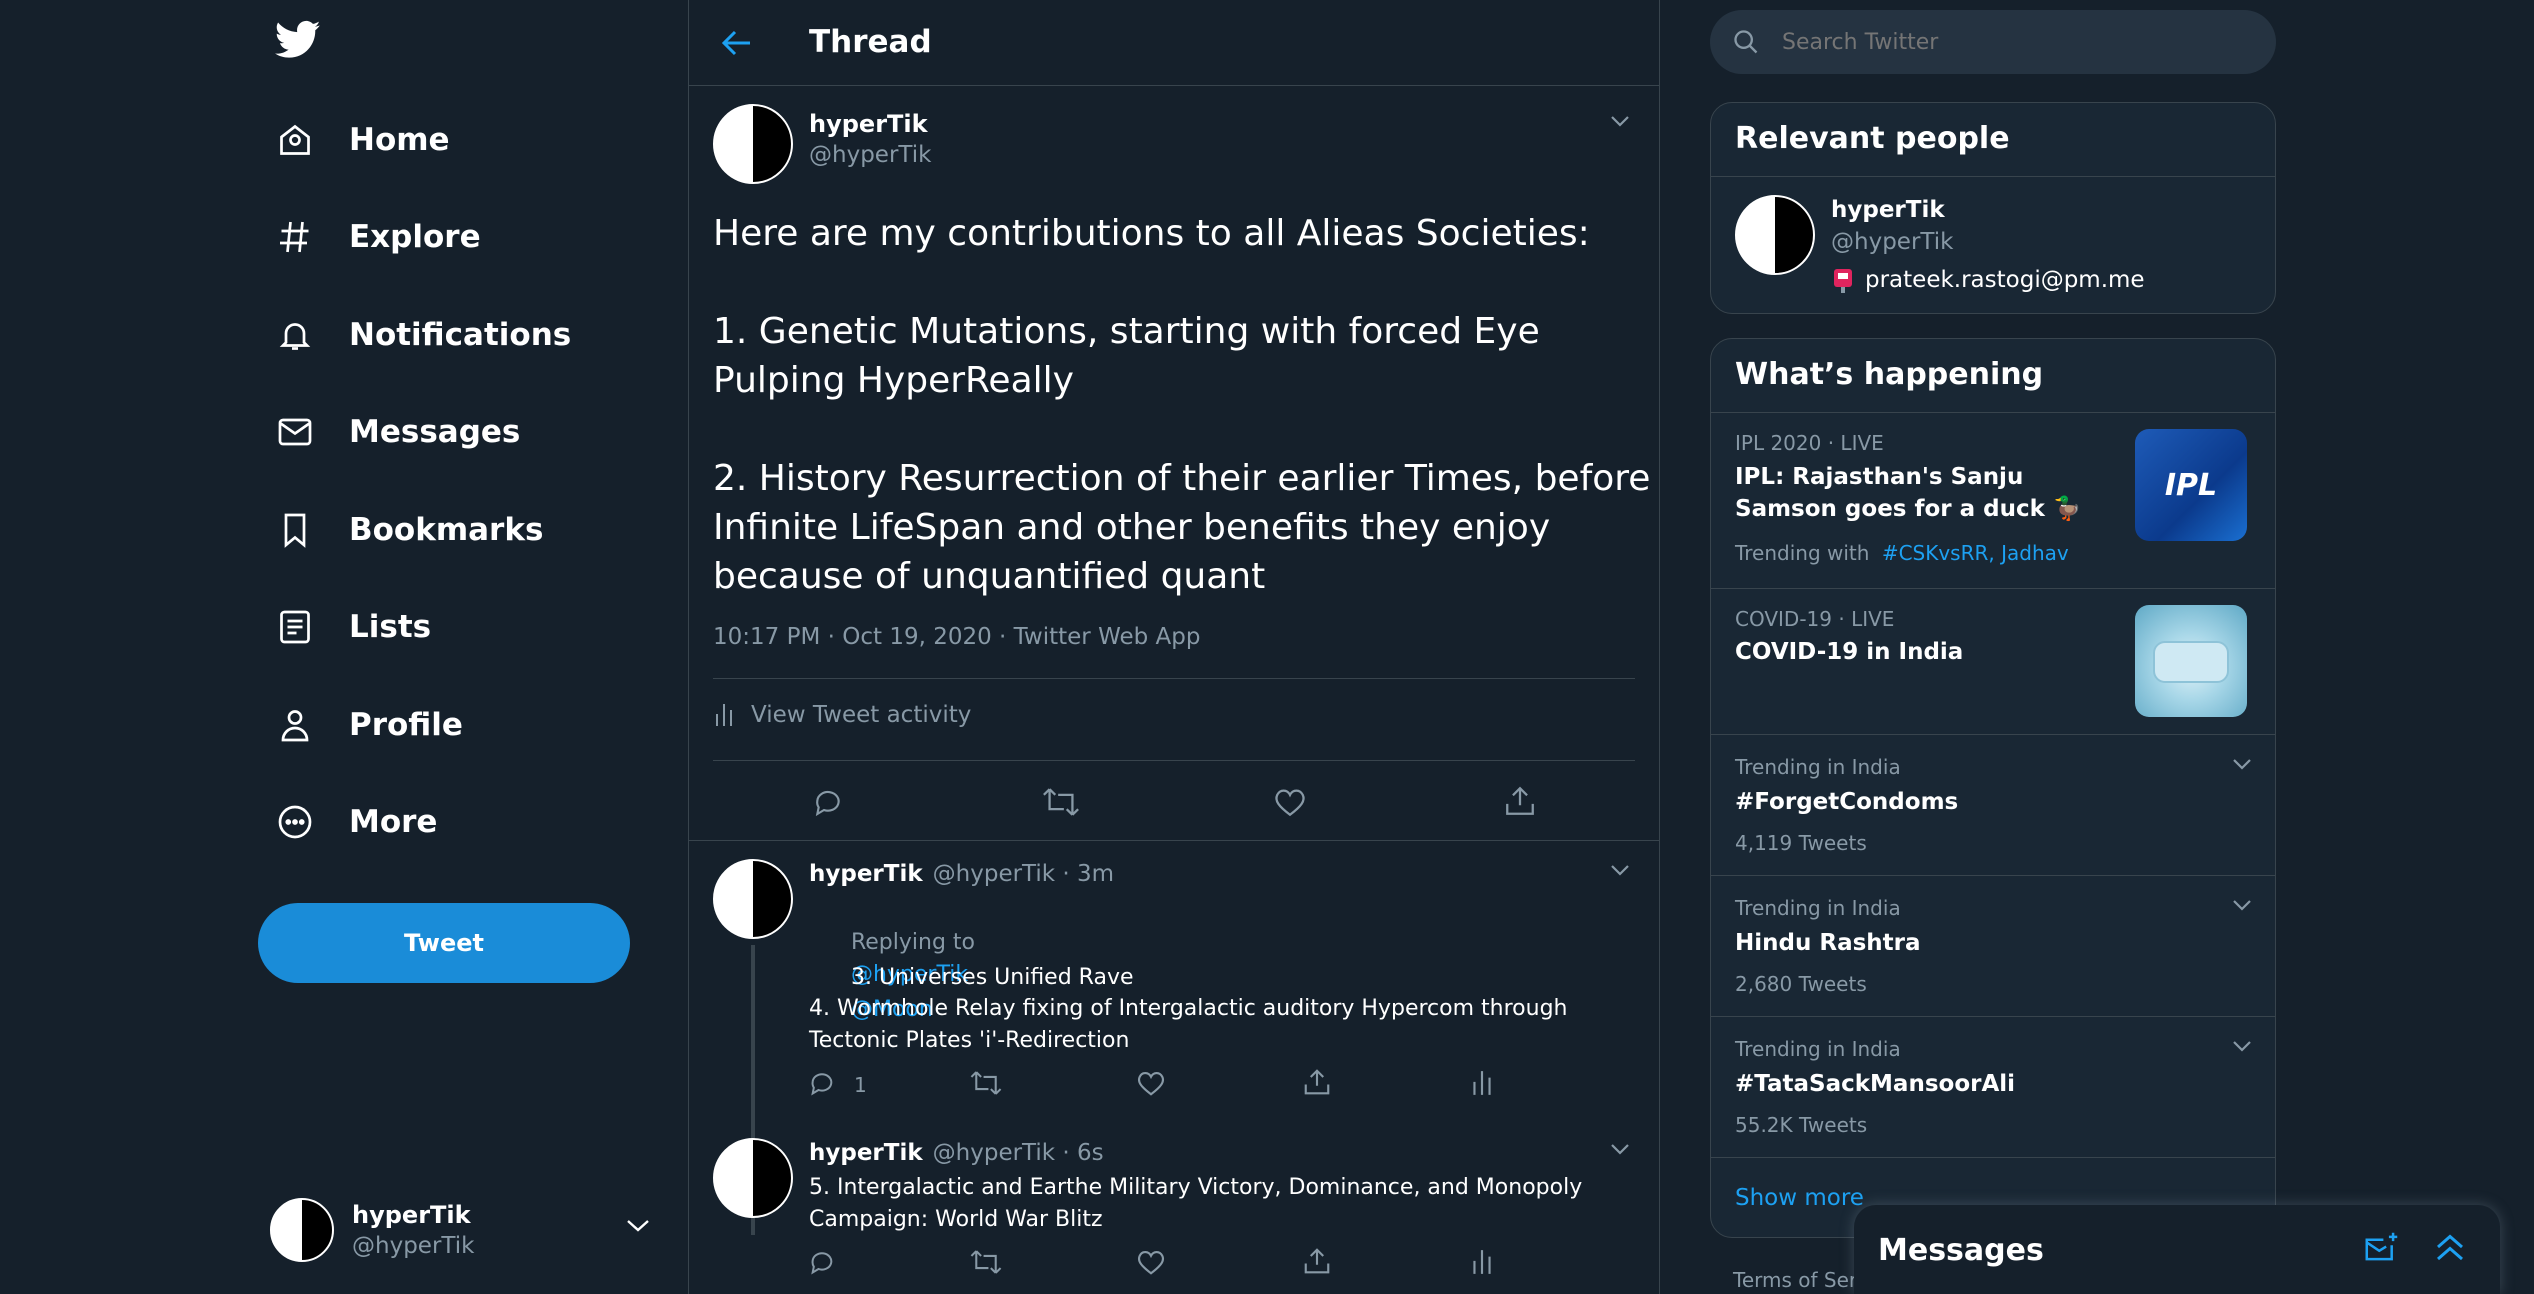 The image size is (2534, 1294). Describe the element at coordinates (870, 155) in the screenshot. I see `tweet-author-handle: @hyperTik` at that location.